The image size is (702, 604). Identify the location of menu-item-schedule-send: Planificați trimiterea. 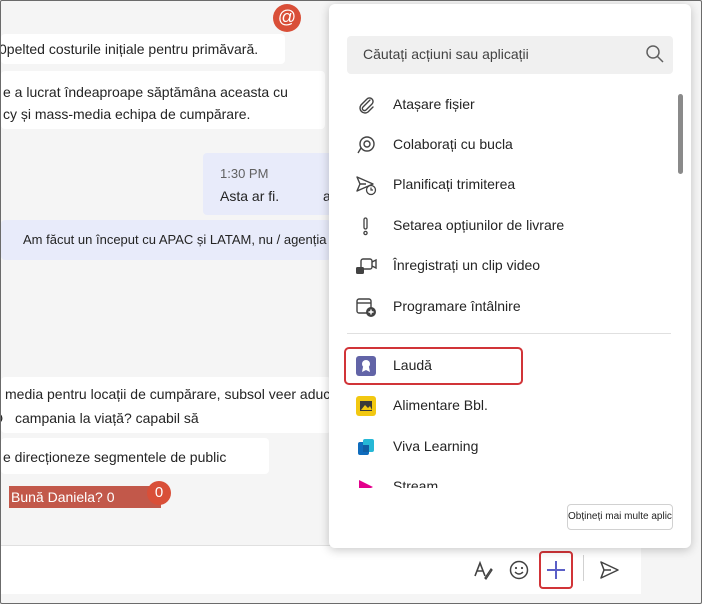
(506, 185).